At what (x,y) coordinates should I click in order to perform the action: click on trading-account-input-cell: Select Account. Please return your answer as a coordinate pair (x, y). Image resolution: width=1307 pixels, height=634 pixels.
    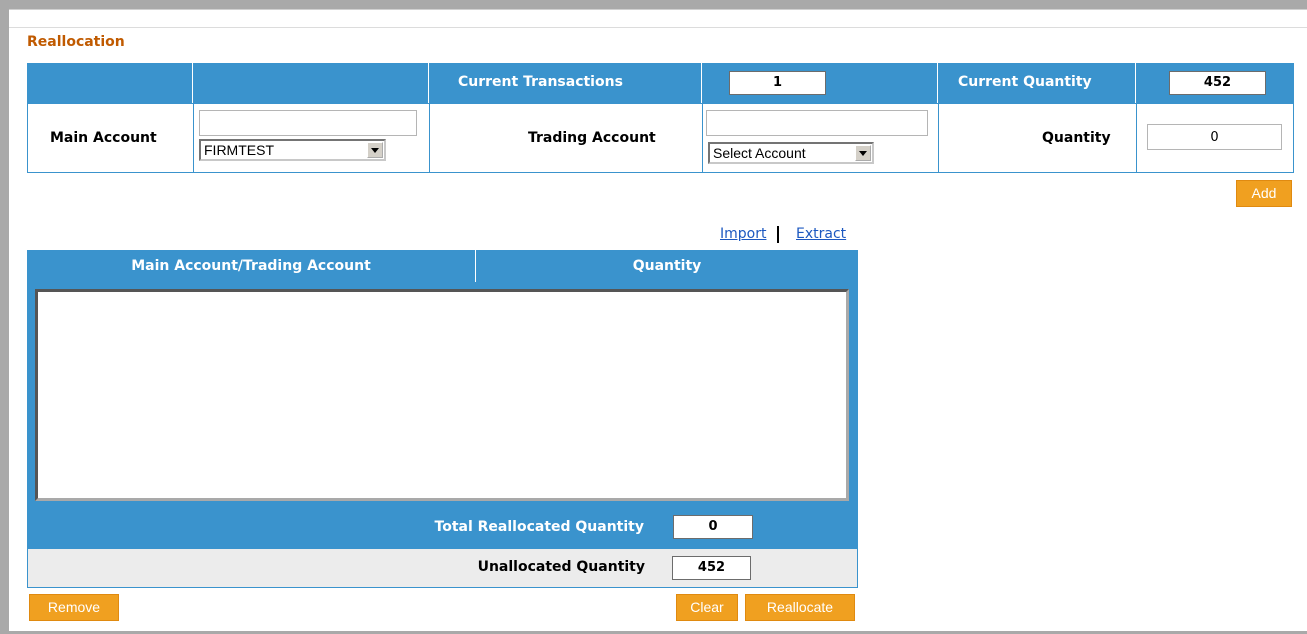
    Looking at the image, I should click on (821, 138).